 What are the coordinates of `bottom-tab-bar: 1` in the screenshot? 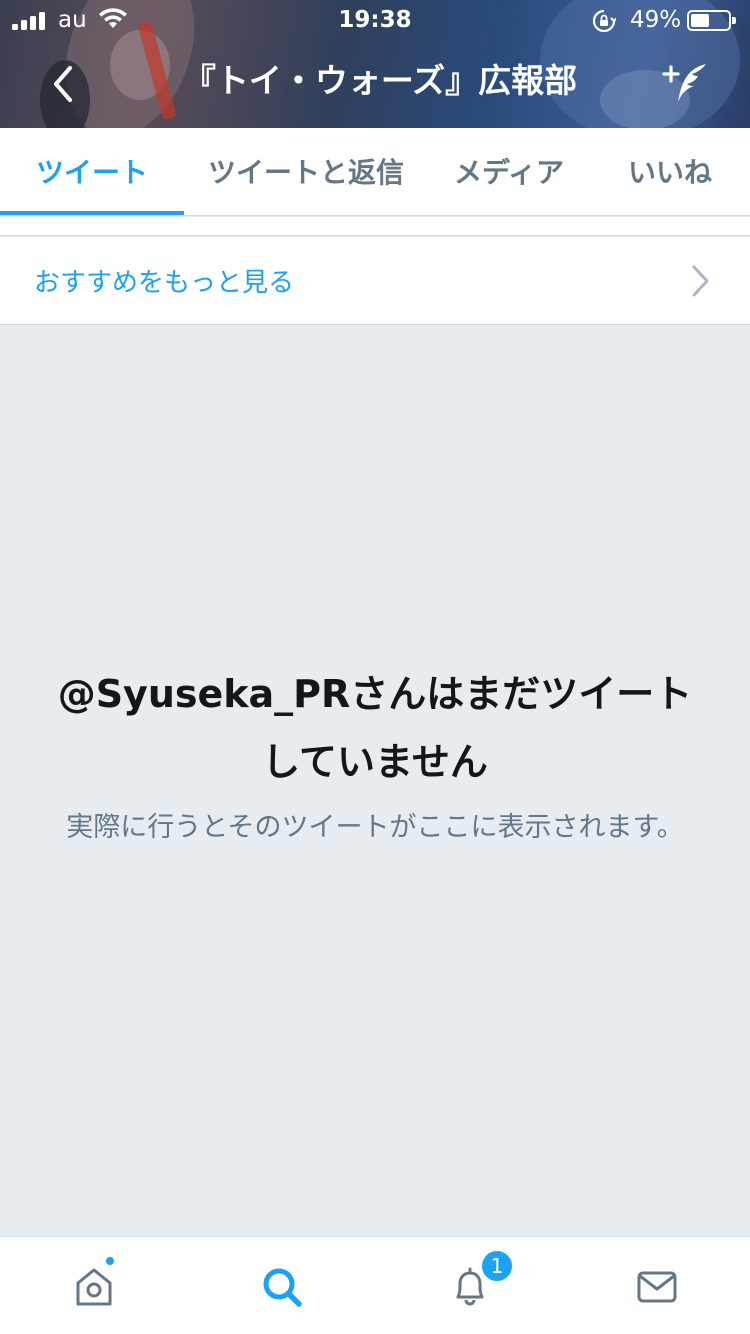 It's located at (375, 1285).